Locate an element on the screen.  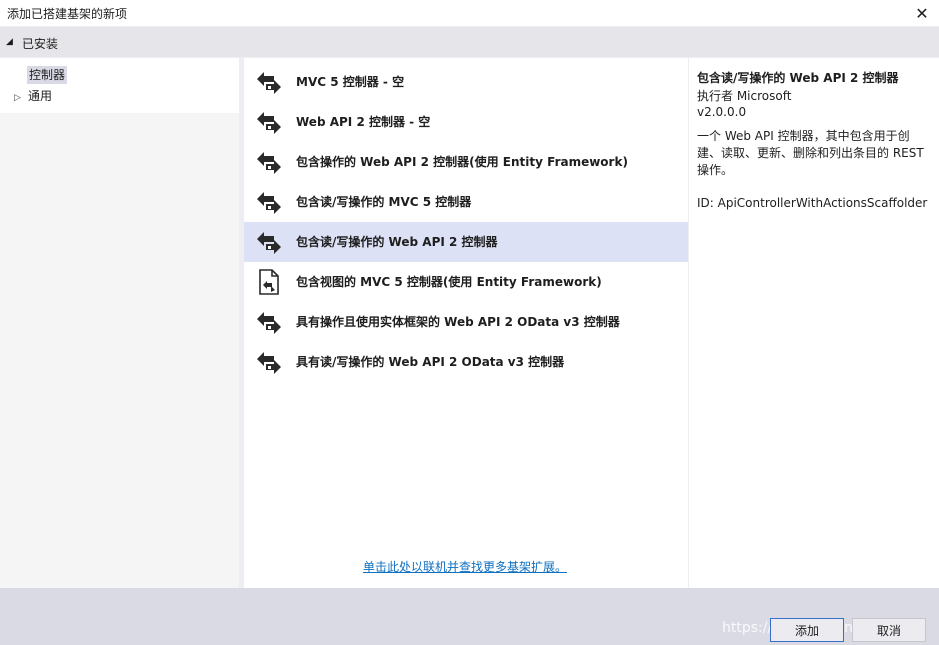
scaffolder-item-label: MVC 5 控制器 - 空 is located at coordinates (350, 82).